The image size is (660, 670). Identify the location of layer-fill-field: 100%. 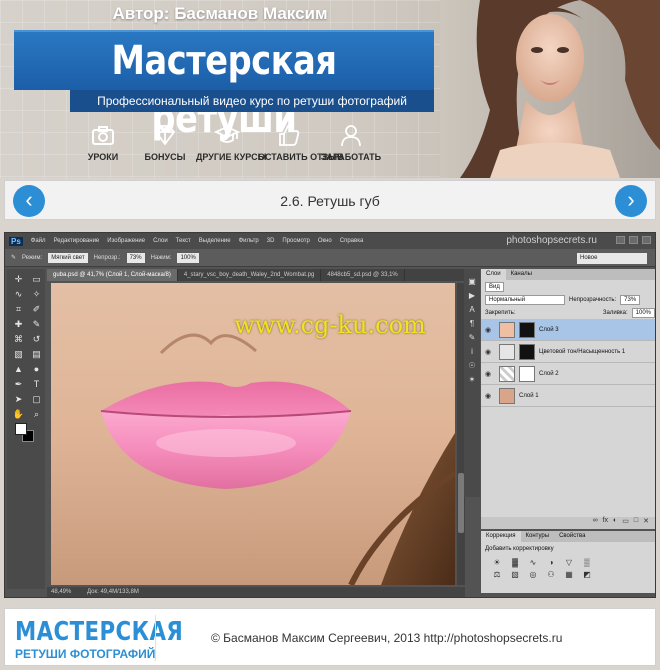
(643, 312).